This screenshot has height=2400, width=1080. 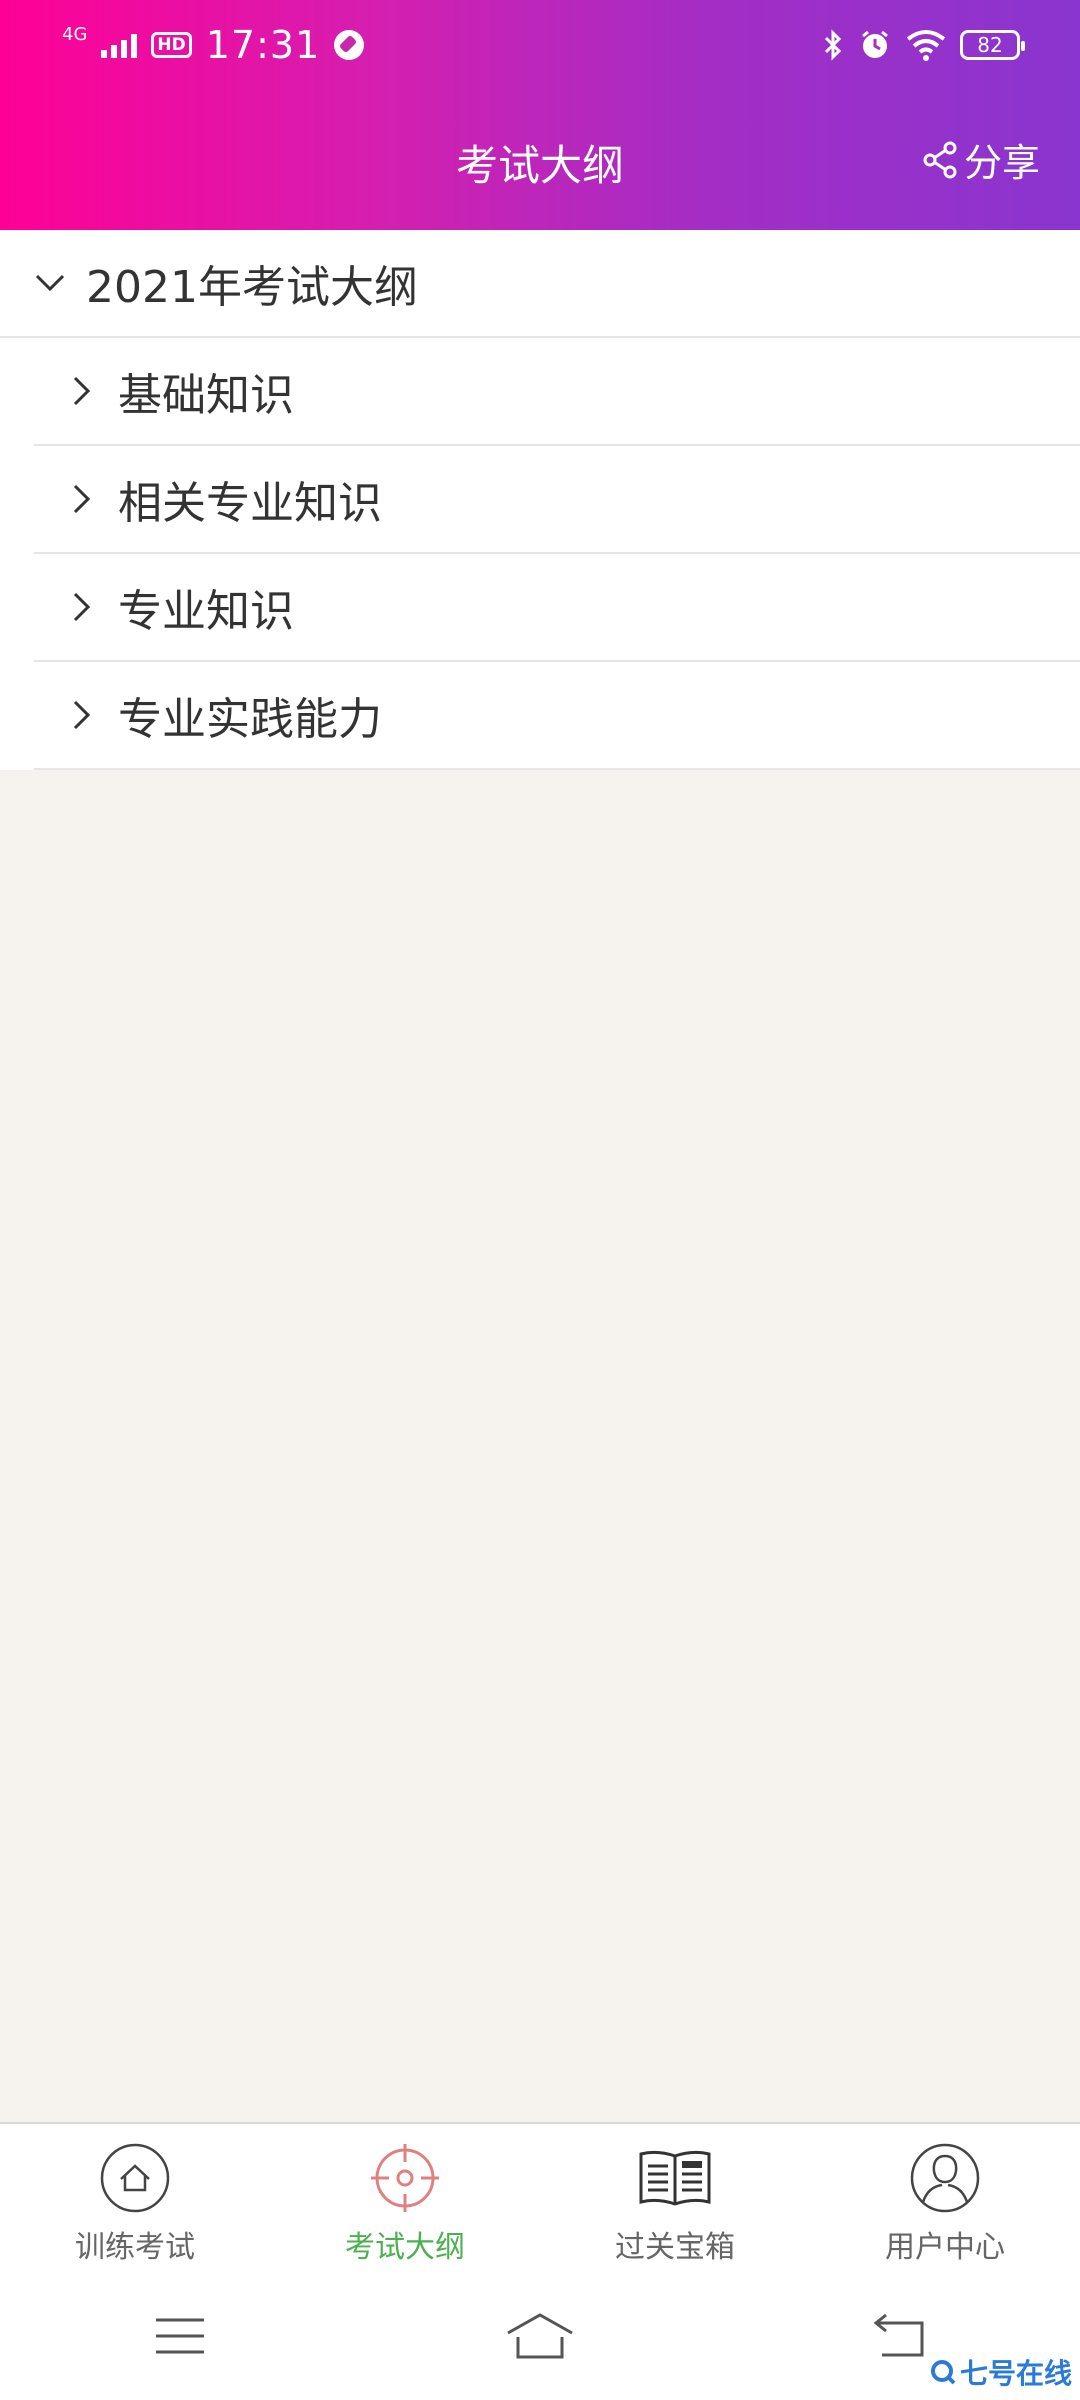 What do you see at coordinates (945, 2247) in the screenshot?
I see `nav-label: 用户中心` at bounding box center [945, 2247].